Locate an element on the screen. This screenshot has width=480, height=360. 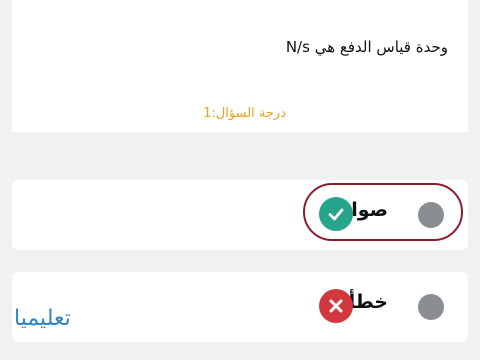
check-icon is located at coordinates (336, 214).